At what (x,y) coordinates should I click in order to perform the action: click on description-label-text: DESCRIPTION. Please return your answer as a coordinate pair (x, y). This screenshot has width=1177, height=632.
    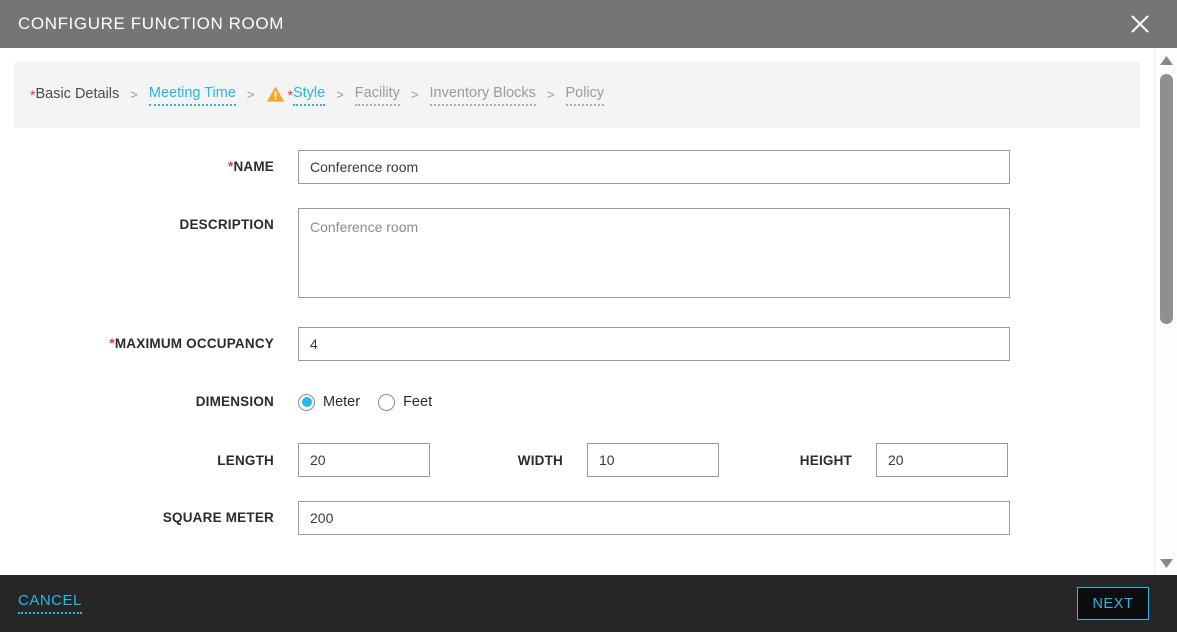
    Looking at the image, I should click on (226, 224).